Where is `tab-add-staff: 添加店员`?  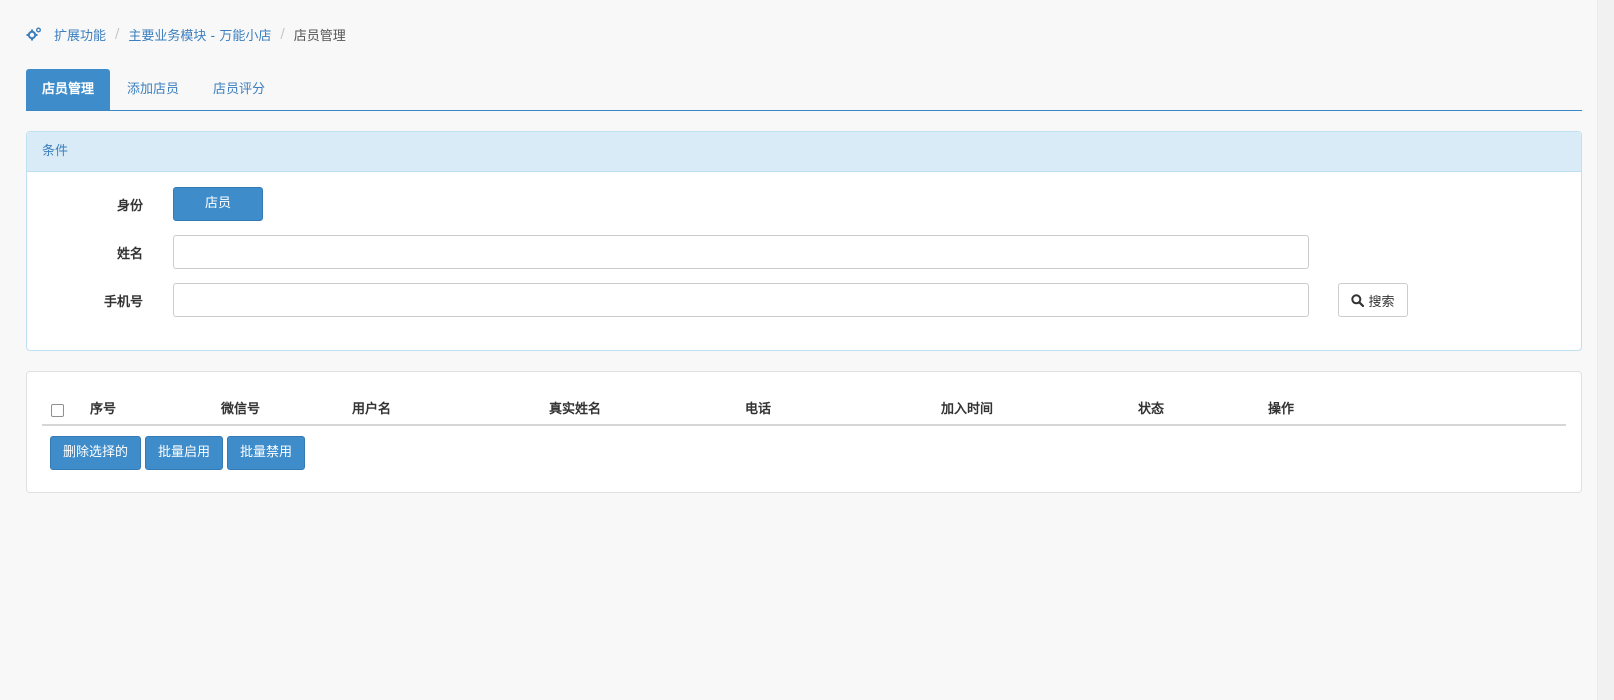 tab-add-staff: 添加店员 is located at coordinates (153, 89).